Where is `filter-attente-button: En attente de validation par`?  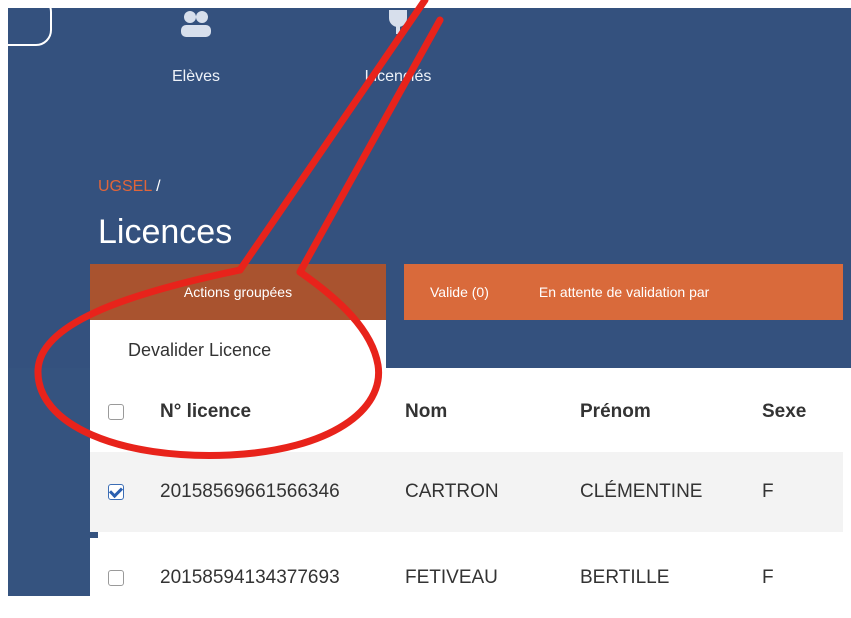
filter-attente-button: En attente de validation par is located at coordinates (624, 292).